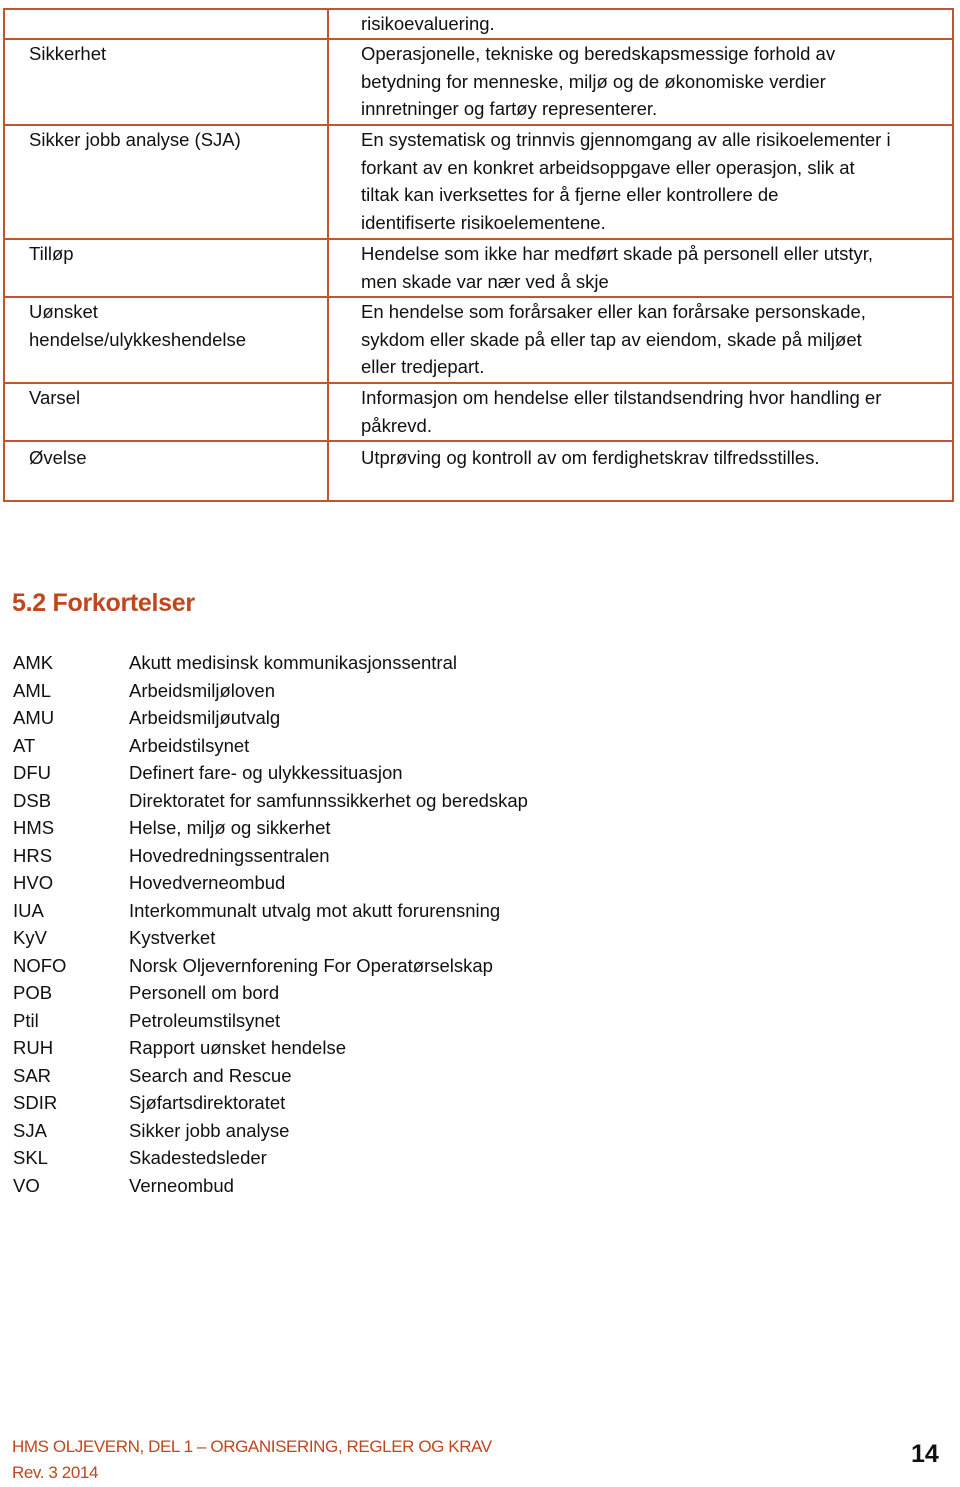 The image size is (960, 1487). I want to click on abbreviation-code: DFU, so click(32, 772).